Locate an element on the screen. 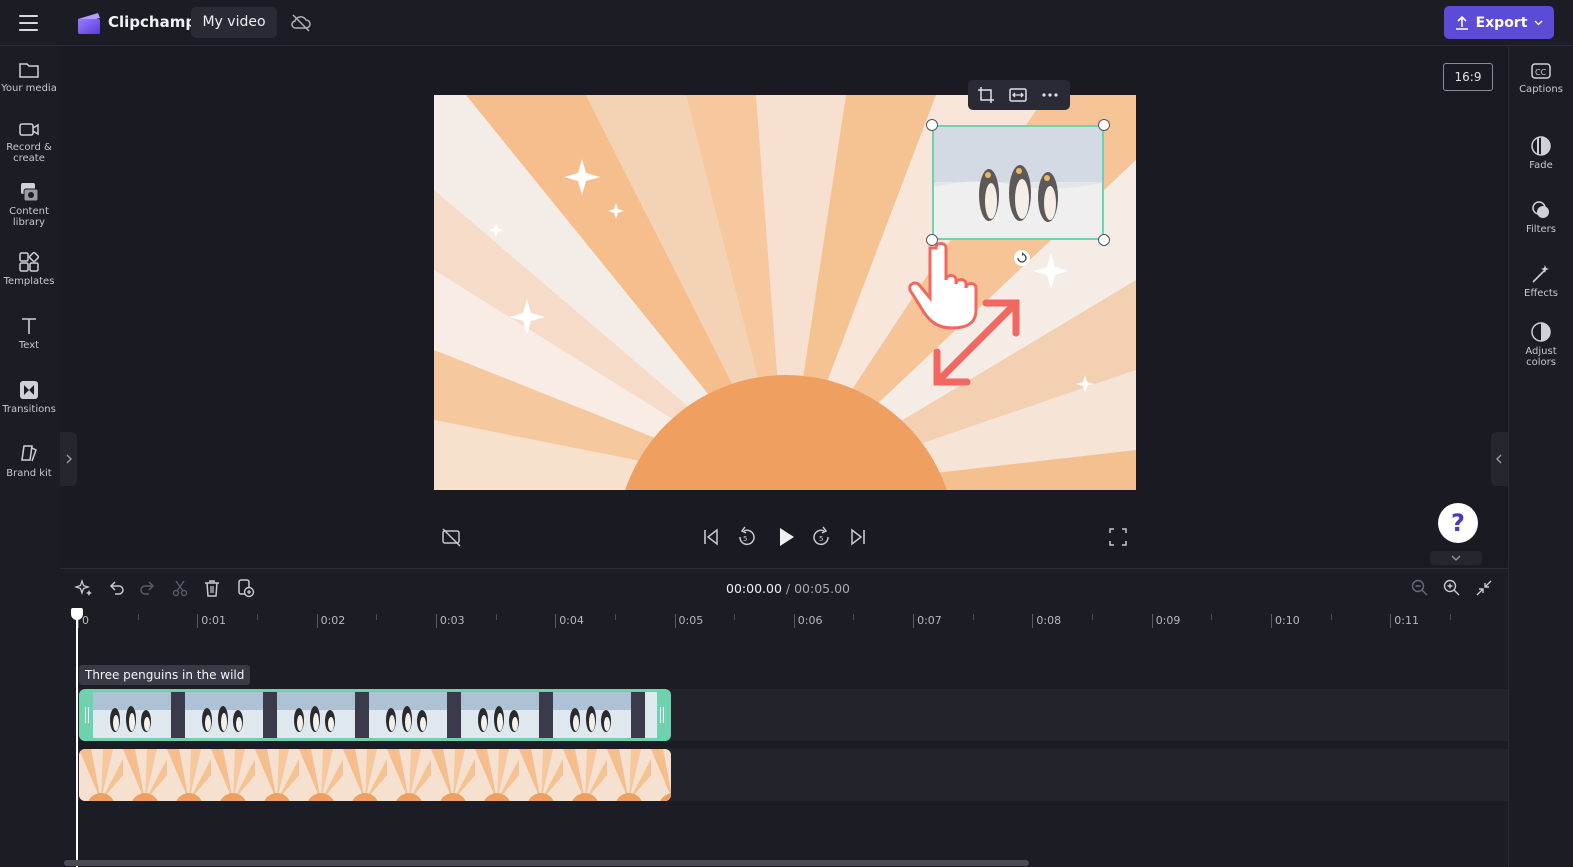  more-options-icon is located at coordinates (1050, 95).